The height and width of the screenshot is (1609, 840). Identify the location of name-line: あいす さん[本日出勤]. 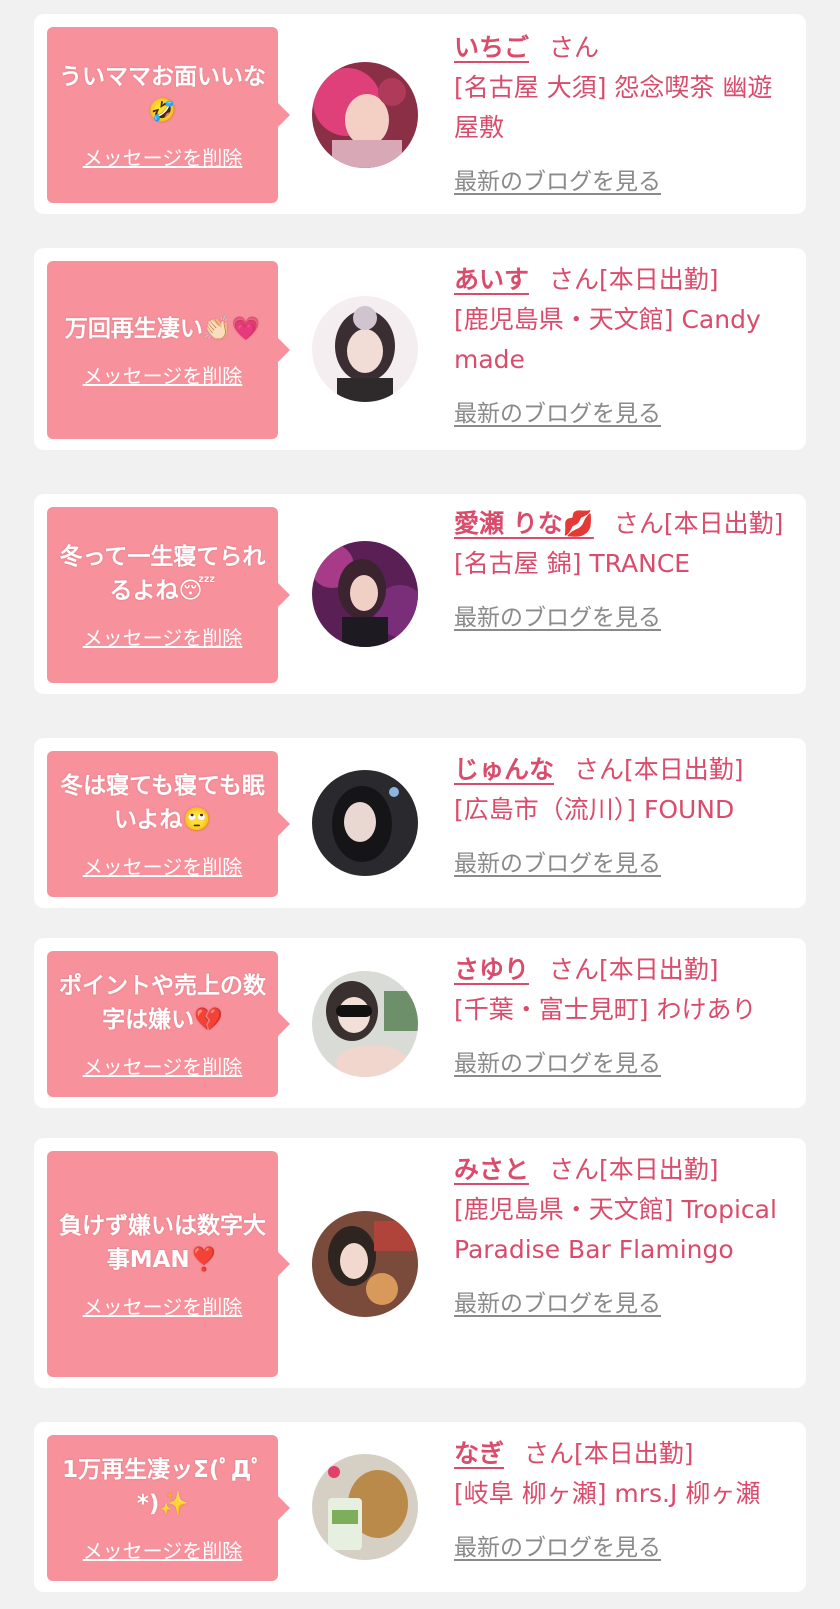
(623, 280).